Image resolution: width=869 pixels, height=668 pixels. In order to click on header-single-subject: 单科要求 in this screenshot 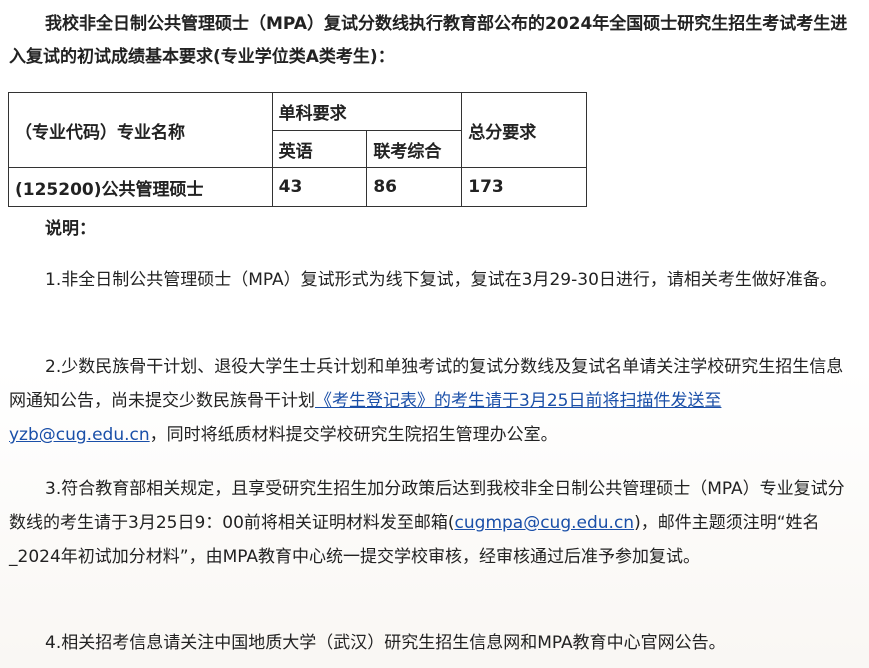, I will do `click(367, 111)`.